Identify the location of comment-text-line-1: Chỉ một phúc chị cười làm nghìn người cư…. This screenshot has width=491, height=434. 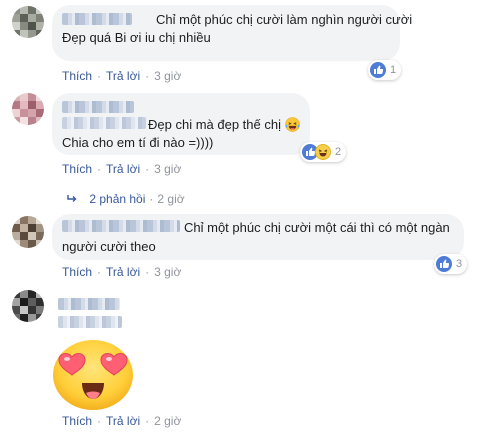
(284, 19).